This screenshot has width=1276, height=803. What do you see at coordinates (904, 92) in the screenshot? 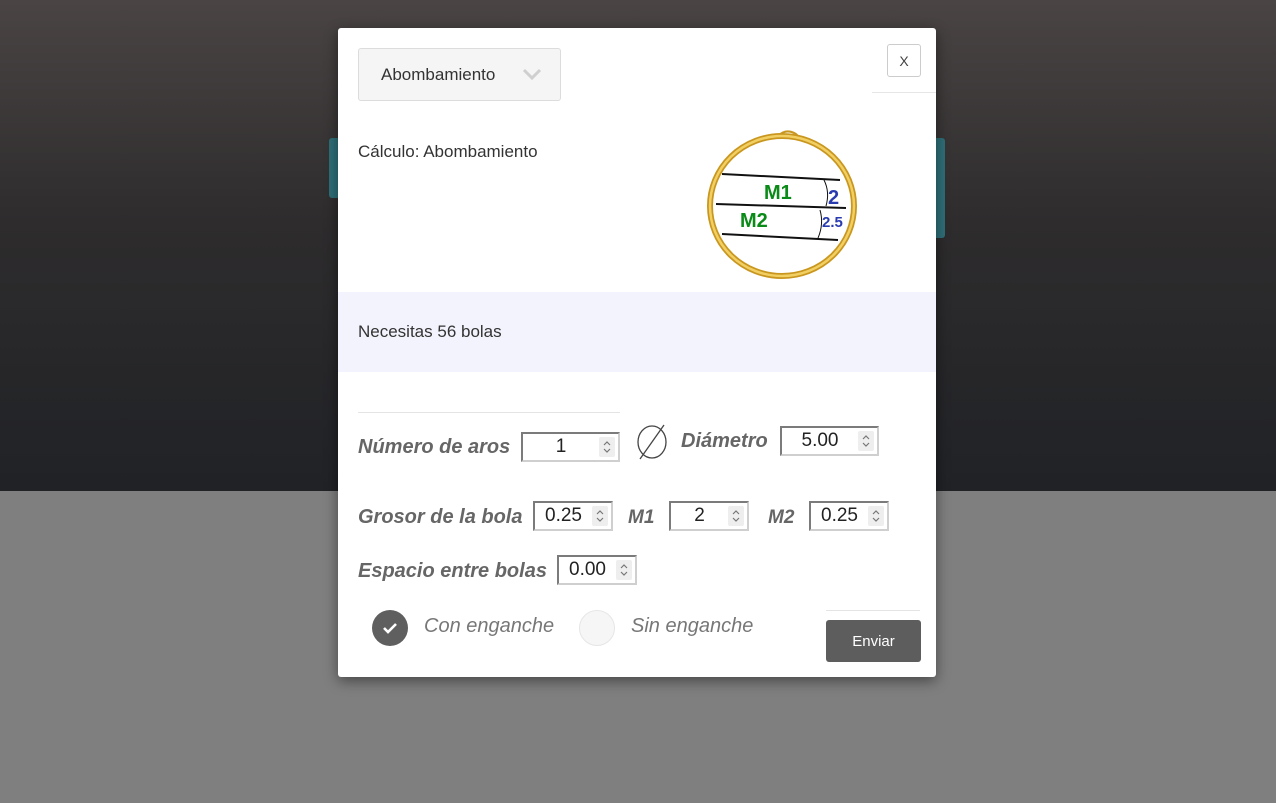
I see `header-divider` at bounding box center [904, 92].